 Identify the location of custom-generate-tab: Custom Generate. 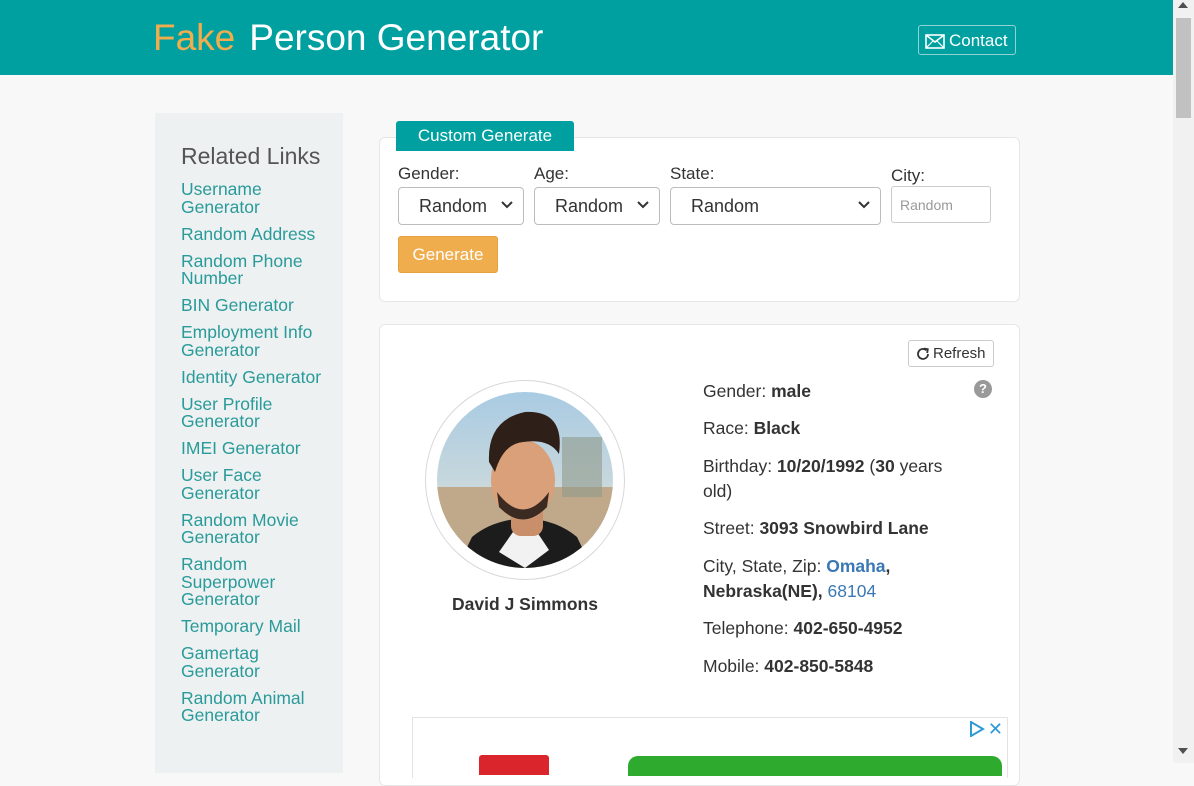
(485, 136).